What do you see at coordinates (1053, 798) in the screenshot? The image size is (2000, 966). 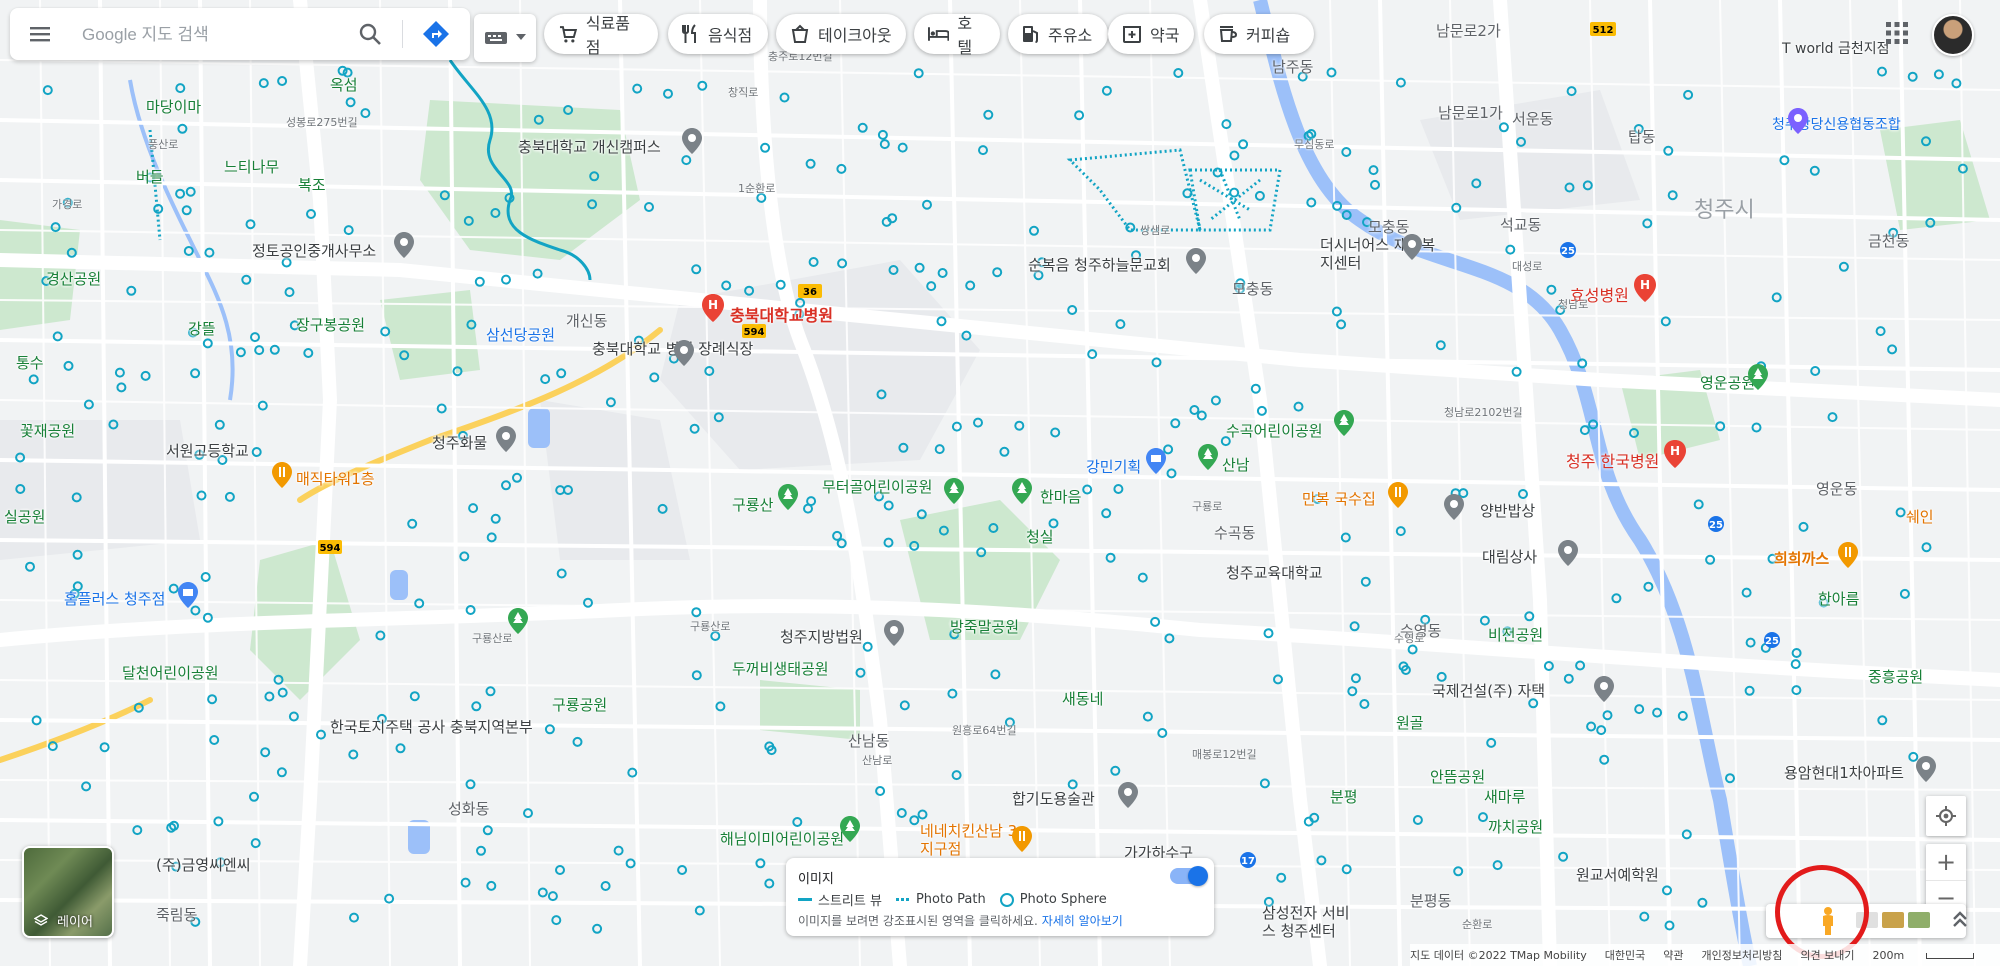 I see `place-label: 합기도용술관` at bounding box center [1053, 798].